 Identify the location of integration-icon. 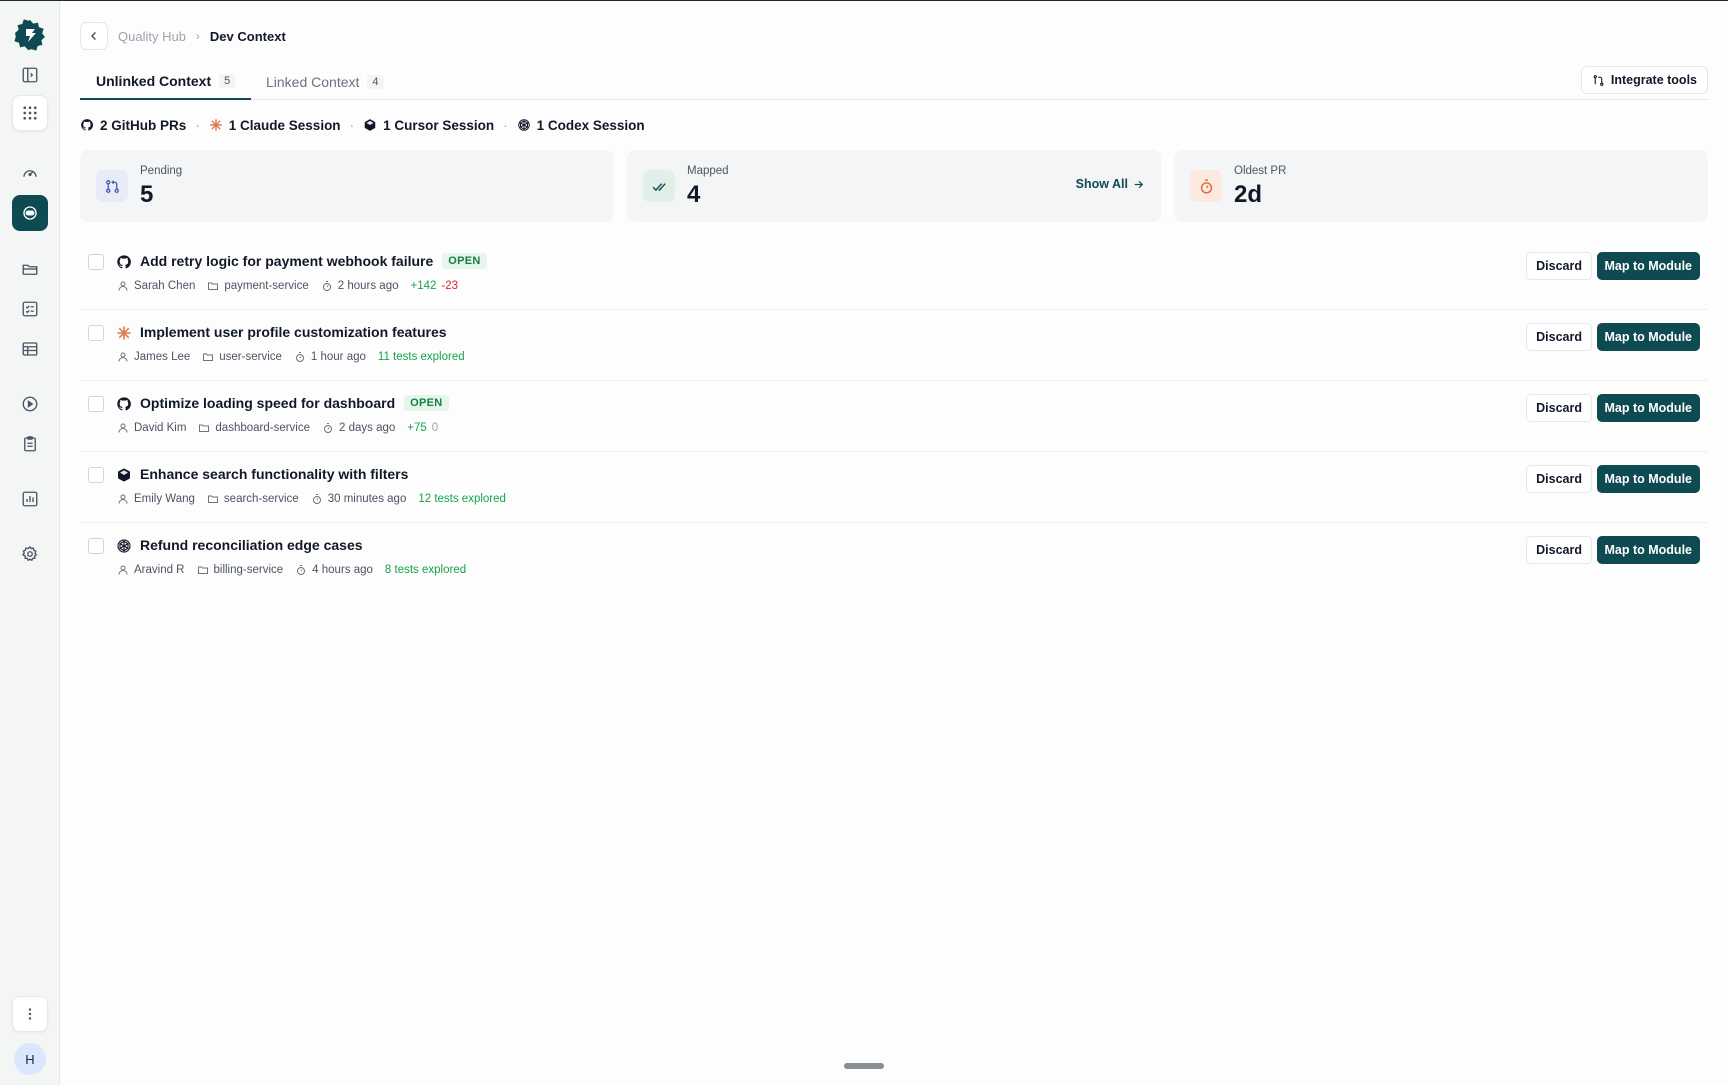
(1598, 80).